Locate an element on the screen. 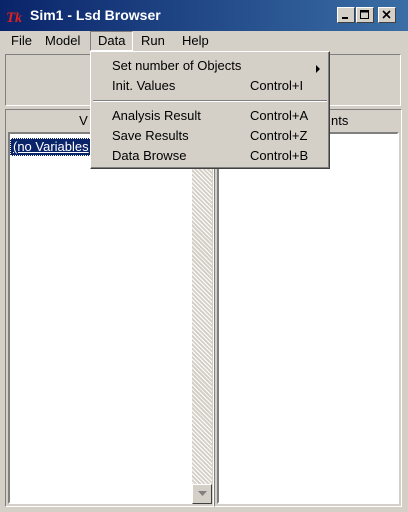 The image size is (408, 512). save-results-shortcut: Control+Z is located at coordinates (279, 135).